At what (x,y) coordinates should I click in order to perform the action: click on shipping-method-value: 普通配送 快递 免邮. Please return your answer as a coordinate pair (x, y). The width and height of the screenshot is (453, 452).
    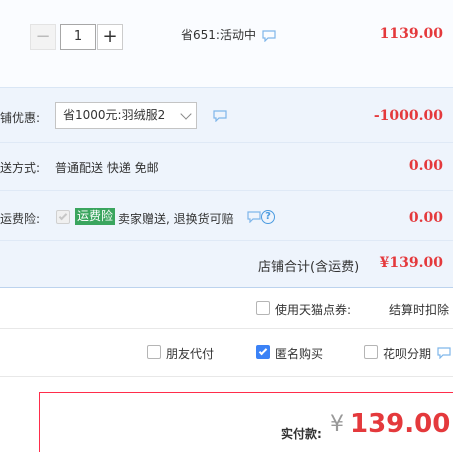
    Looking at the image, I should click on (107, 168).